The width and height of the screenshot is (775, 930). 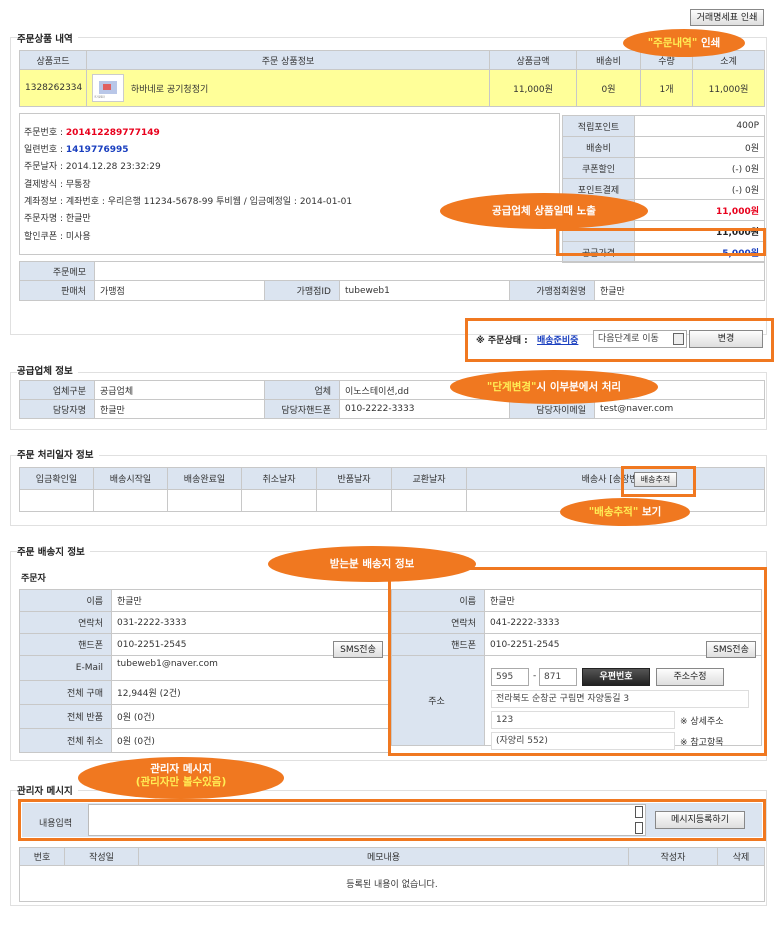 I want to click on total-purchase-value: 12,944원 (2건), so click(x=250, y=692).